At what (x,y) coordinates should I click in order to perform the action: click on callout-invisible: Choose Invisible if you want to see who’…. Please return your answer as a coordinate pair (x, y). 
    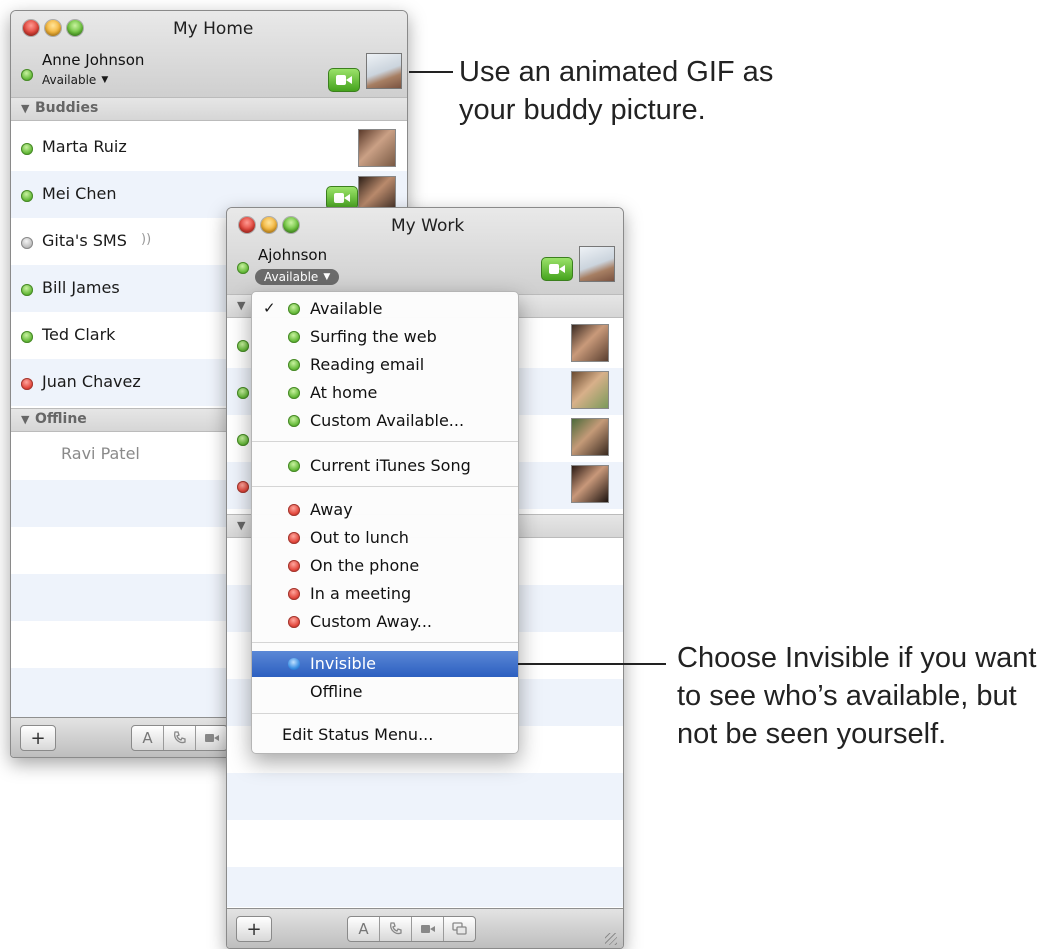
    Looking at the image, I should click on (856, 696).